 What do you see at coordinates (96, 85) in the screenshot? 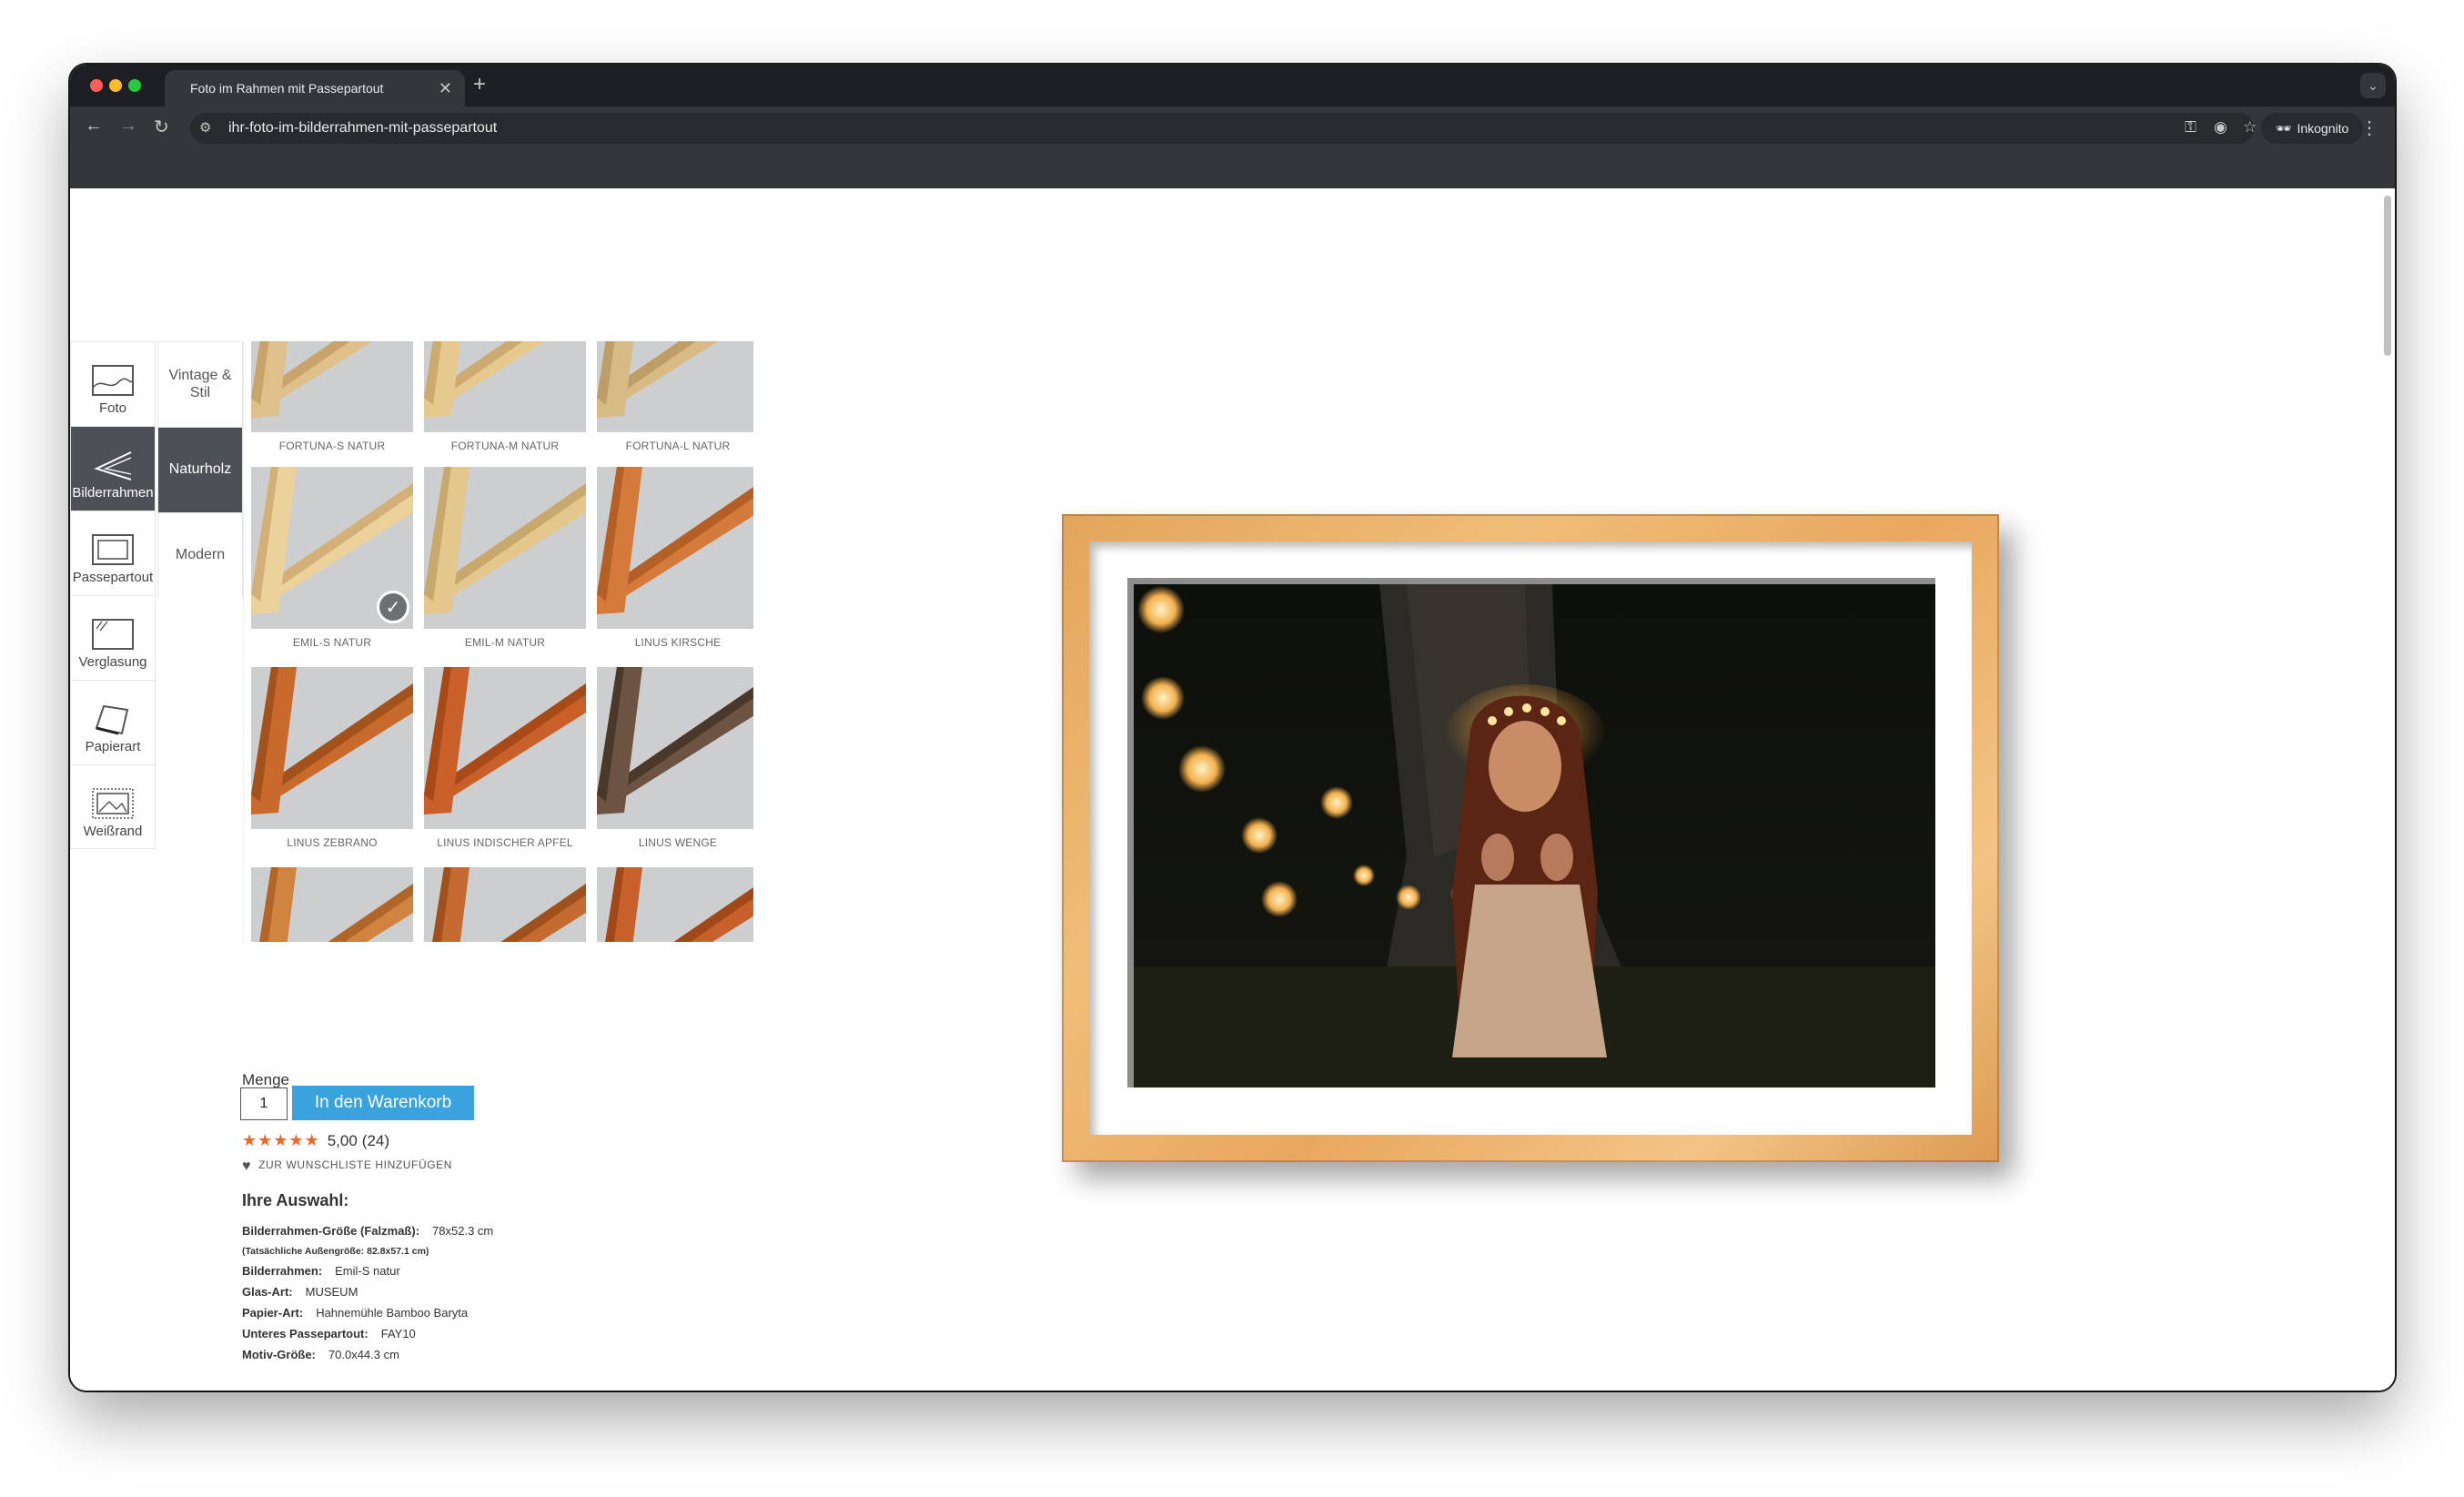
I see `close-window-button` at bounding box center [96, 85].